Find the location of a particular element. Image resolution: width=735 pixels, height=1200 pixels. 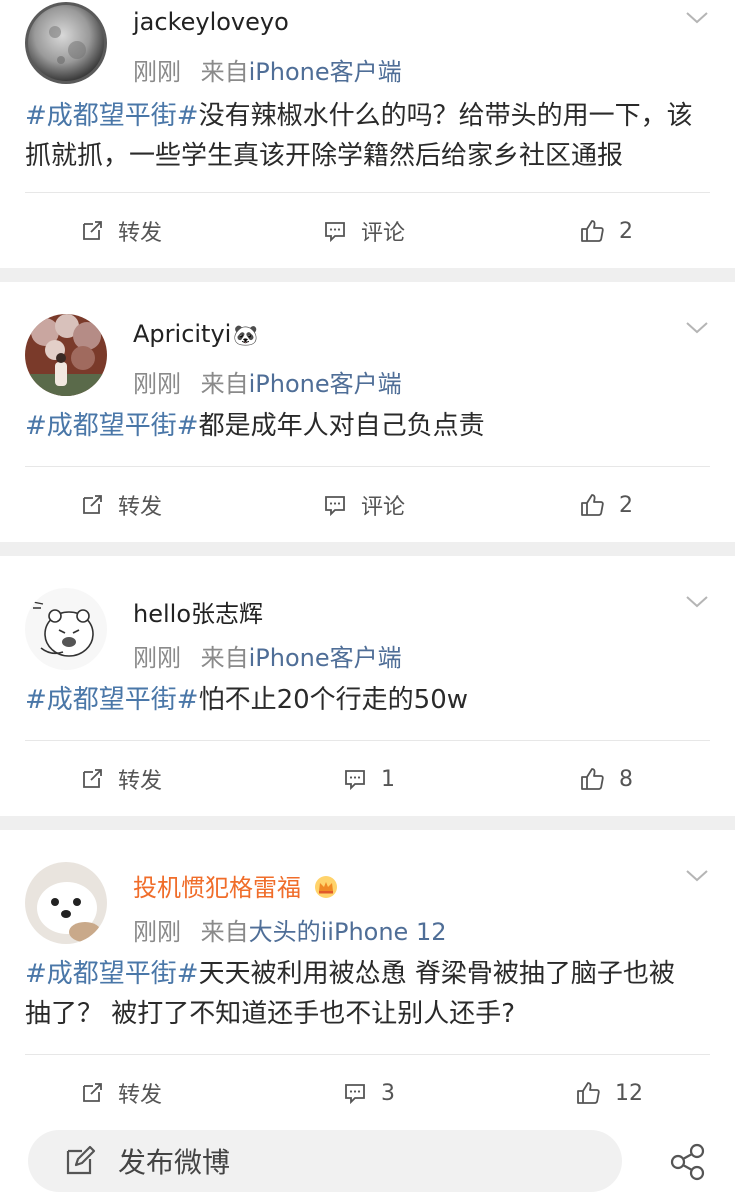

compose-label: 发布微博 is located at coordinates (174, 1162).